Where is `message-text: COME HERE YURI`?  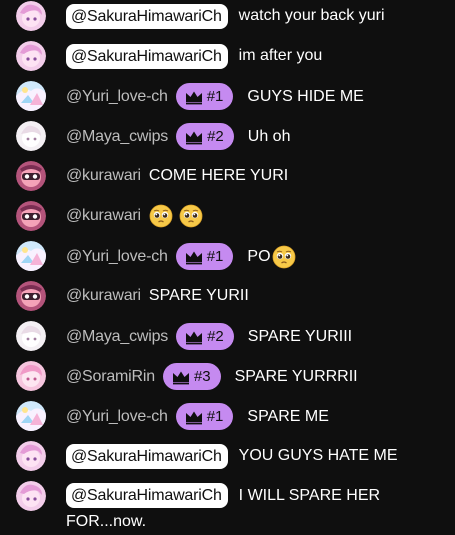
message-text: COME HERE YURI is located at coordinates (218, 175).